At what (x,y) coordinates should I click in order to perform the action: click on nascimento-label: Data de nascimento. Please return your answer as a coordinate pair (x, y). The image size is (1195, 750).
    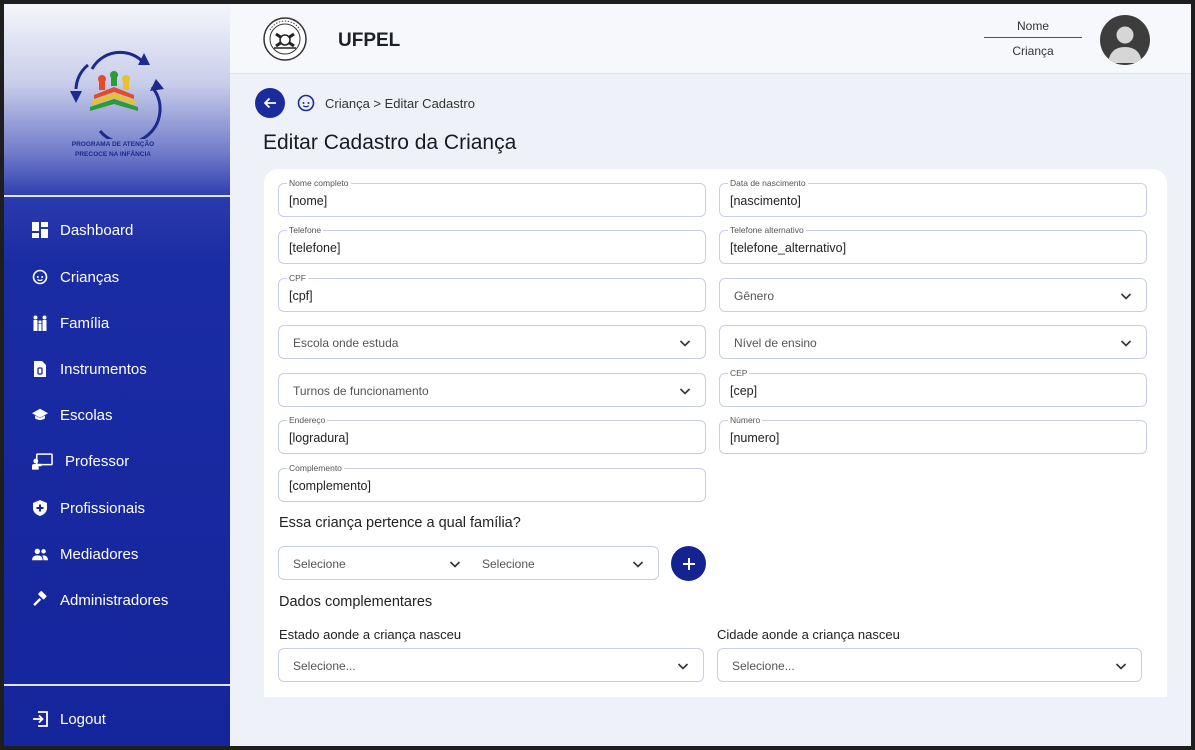
    Looking at the image, I should click on (768, 183).